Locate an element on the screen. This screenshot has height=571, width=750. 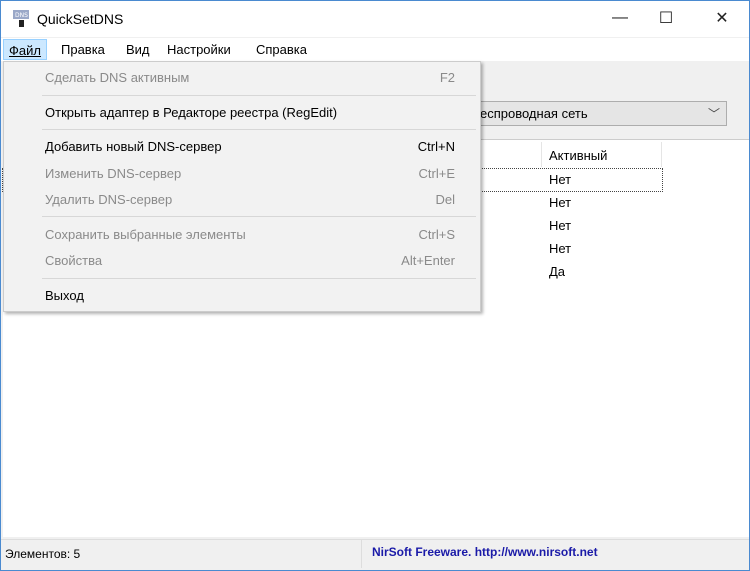
menu-item-delete-dns: Удалить DNS-сервер Del is located at coordinates (242, 200).